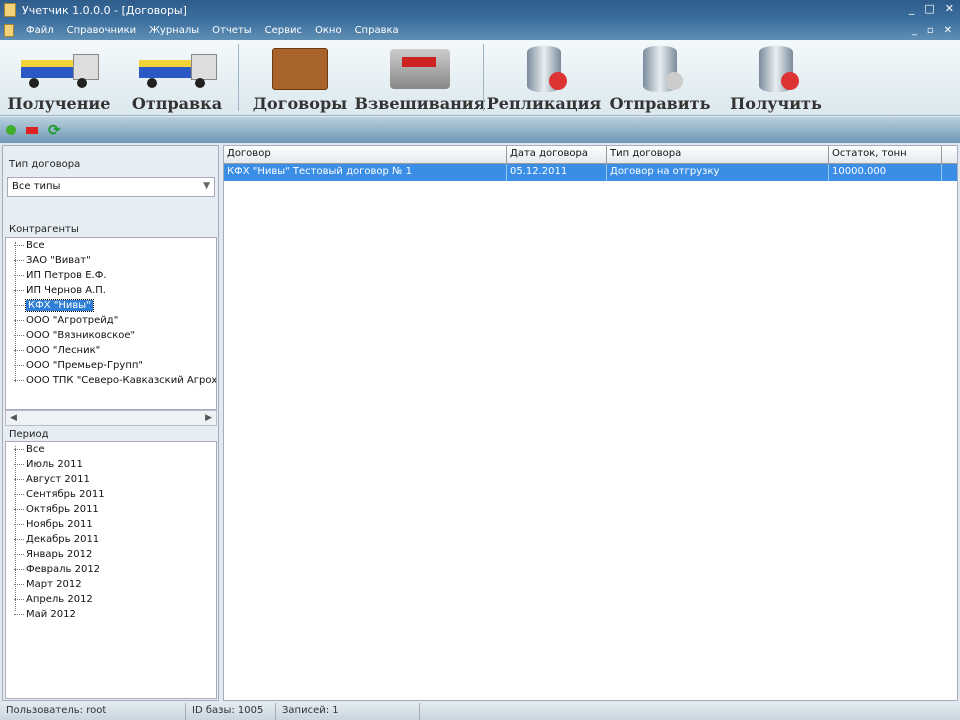 This screenshot has height=720, width=960. What do you see at coordinates (63, 569) in the screenshot?
I see `period-item-label: Февраль 2012` at bounding box center [63, 569].